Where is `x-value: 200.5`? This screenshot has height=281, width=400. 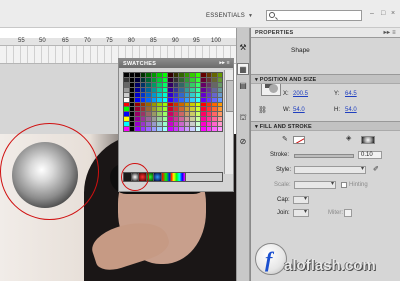 x-value: 200.5 is located at coordinates (300, 94).